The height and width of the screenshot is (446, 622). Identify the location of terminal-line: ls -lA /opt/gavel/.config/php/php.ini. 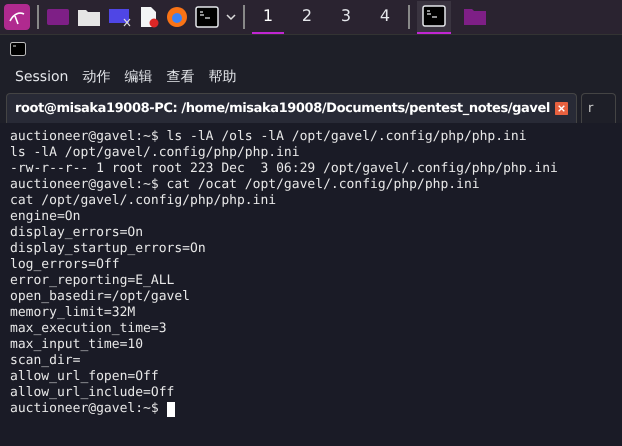
(155, 153).